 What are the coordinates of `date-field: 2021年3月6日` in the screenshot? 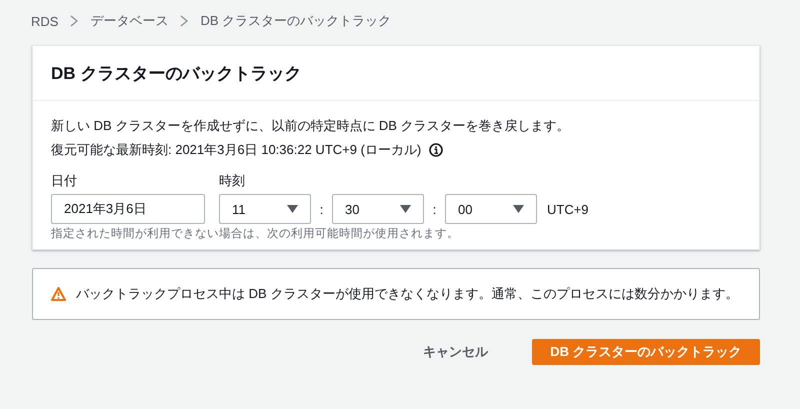 It's located at (128, 209).